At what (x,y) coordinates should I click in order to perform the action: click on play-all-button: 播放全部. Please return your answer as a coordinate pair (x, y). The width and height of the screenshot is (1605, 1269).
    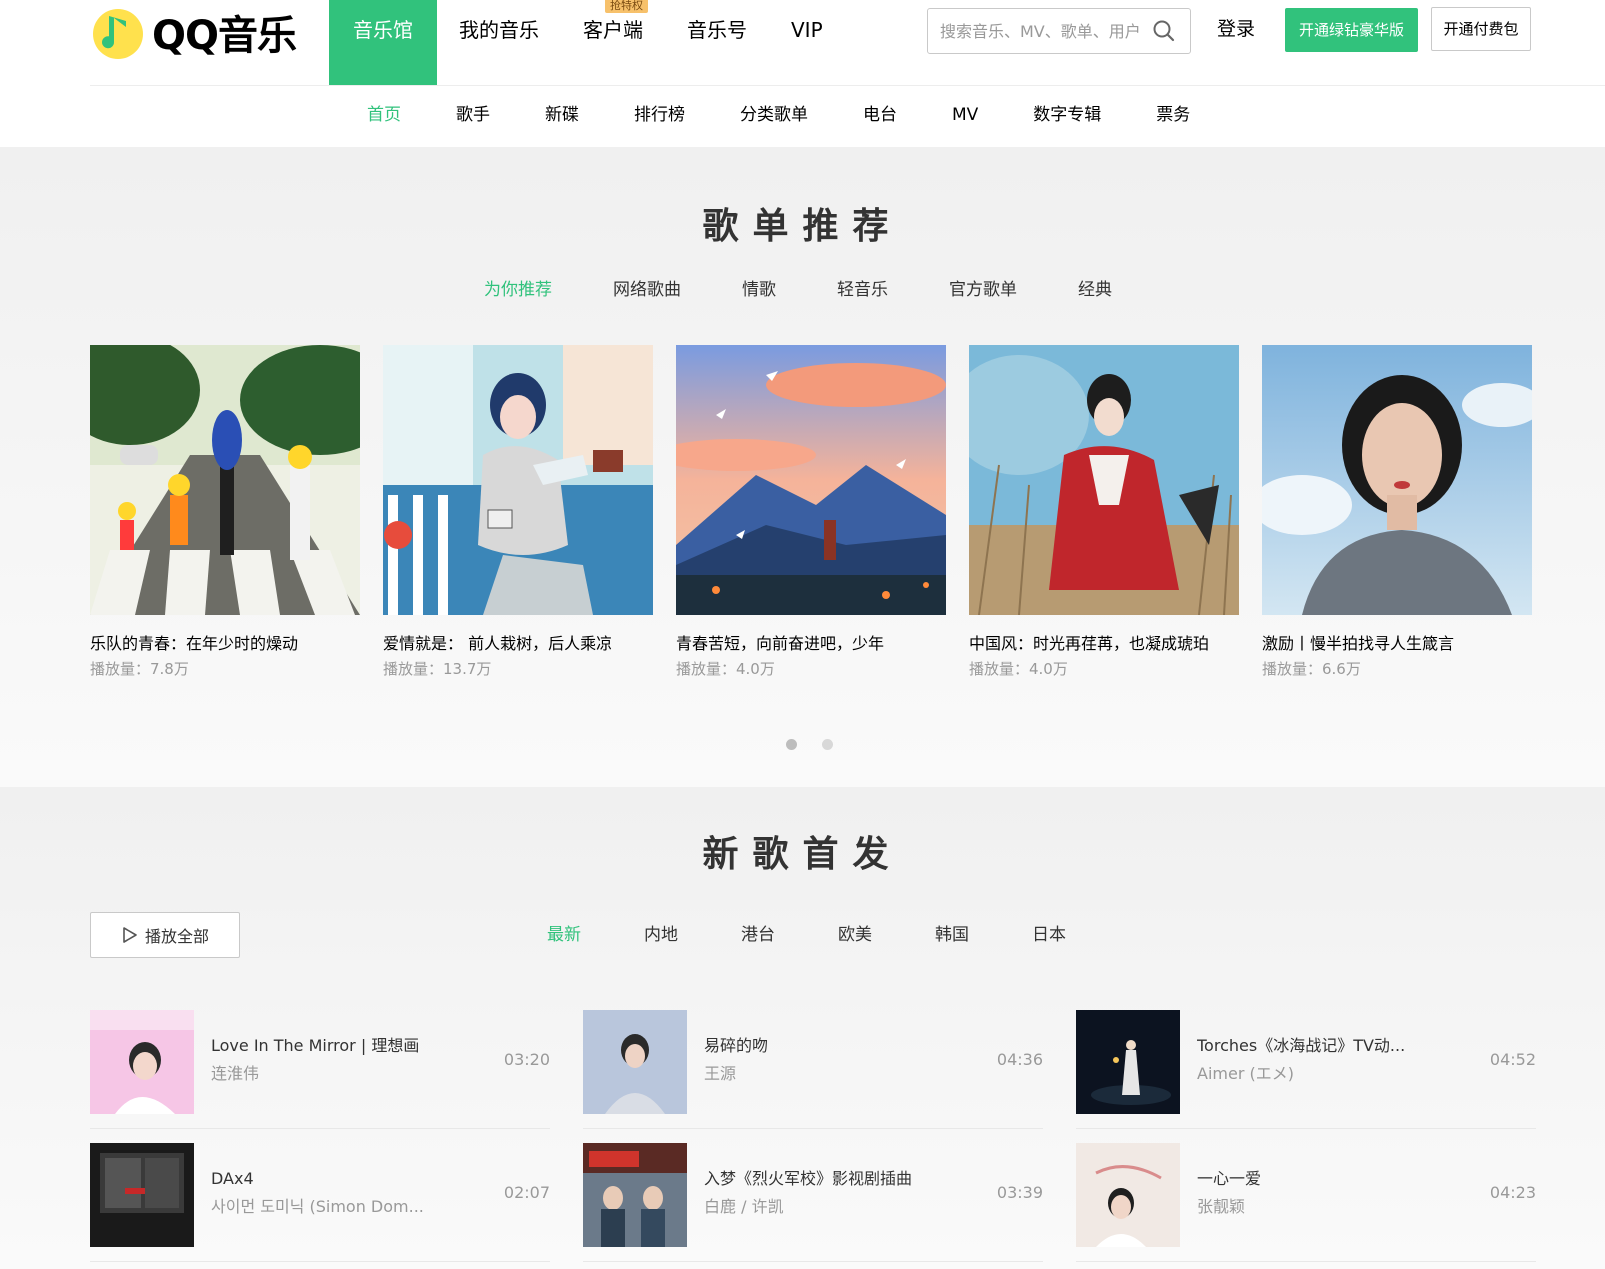
    Looking at the image, I should click on (165, 935).